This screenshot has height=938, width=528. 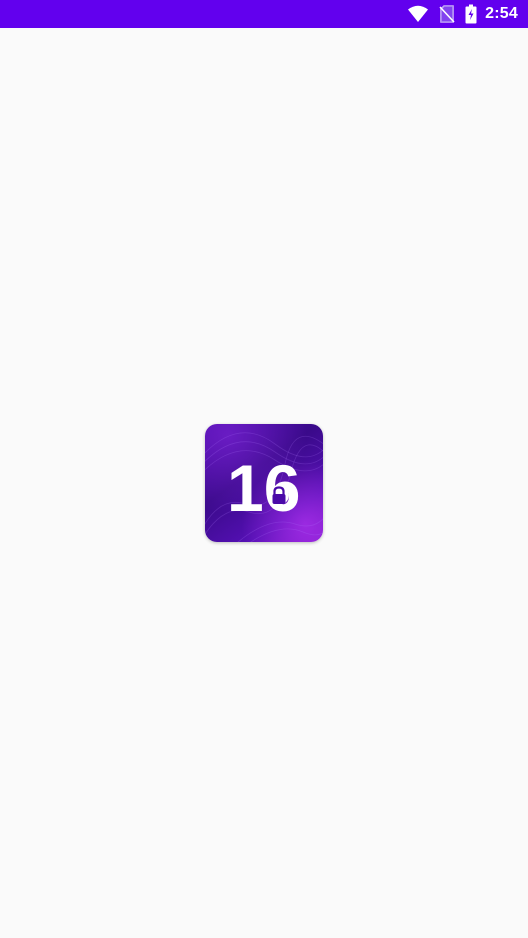 I want to click on wifi-icon, so click(x=418, y=14).